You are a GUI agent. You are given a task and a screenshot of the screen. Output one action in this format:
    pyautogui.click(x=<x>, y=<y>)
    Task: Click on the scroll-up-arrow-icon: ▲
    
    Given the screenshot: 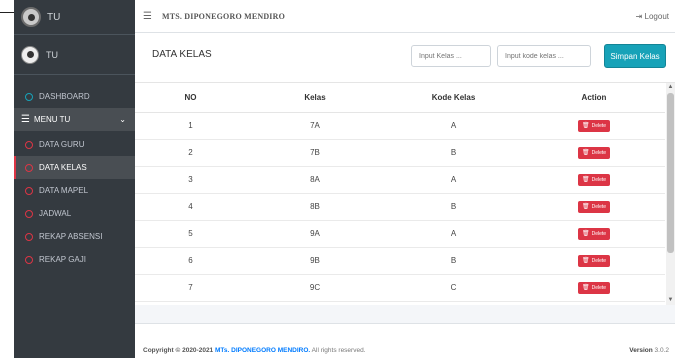 What is the action you would take?
    pyautogui.click(x=670, y=87)
    